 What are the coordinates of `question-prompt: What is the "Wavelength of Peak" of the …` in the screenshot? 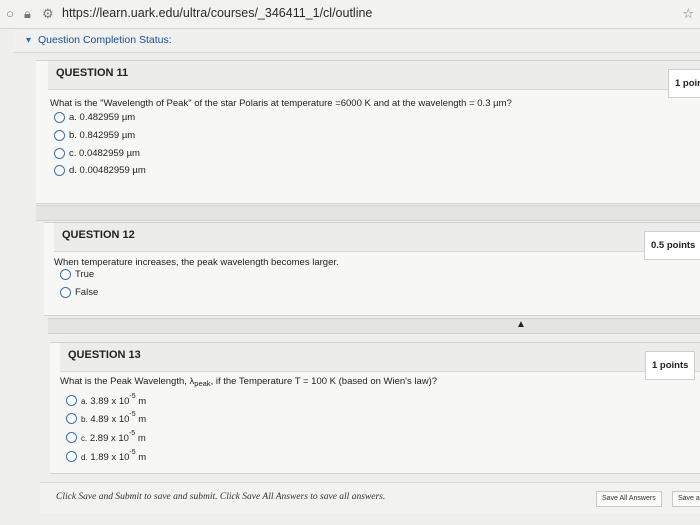 It's located at (281, 103).